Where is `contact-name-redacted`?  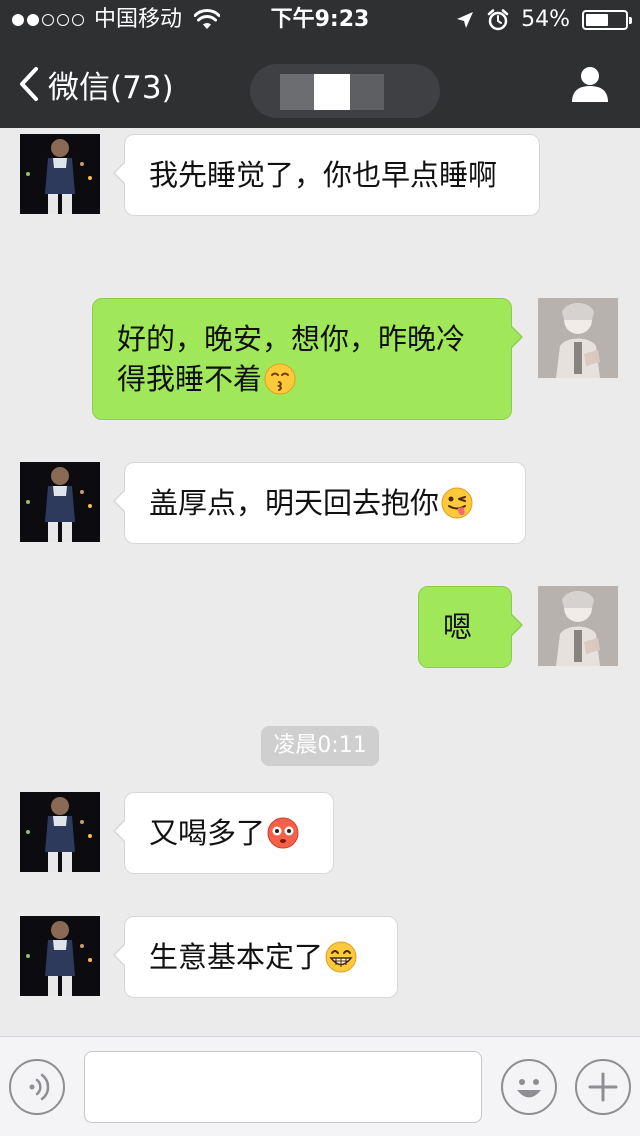
contact-name-redacted is located at coordinates (345, 91).